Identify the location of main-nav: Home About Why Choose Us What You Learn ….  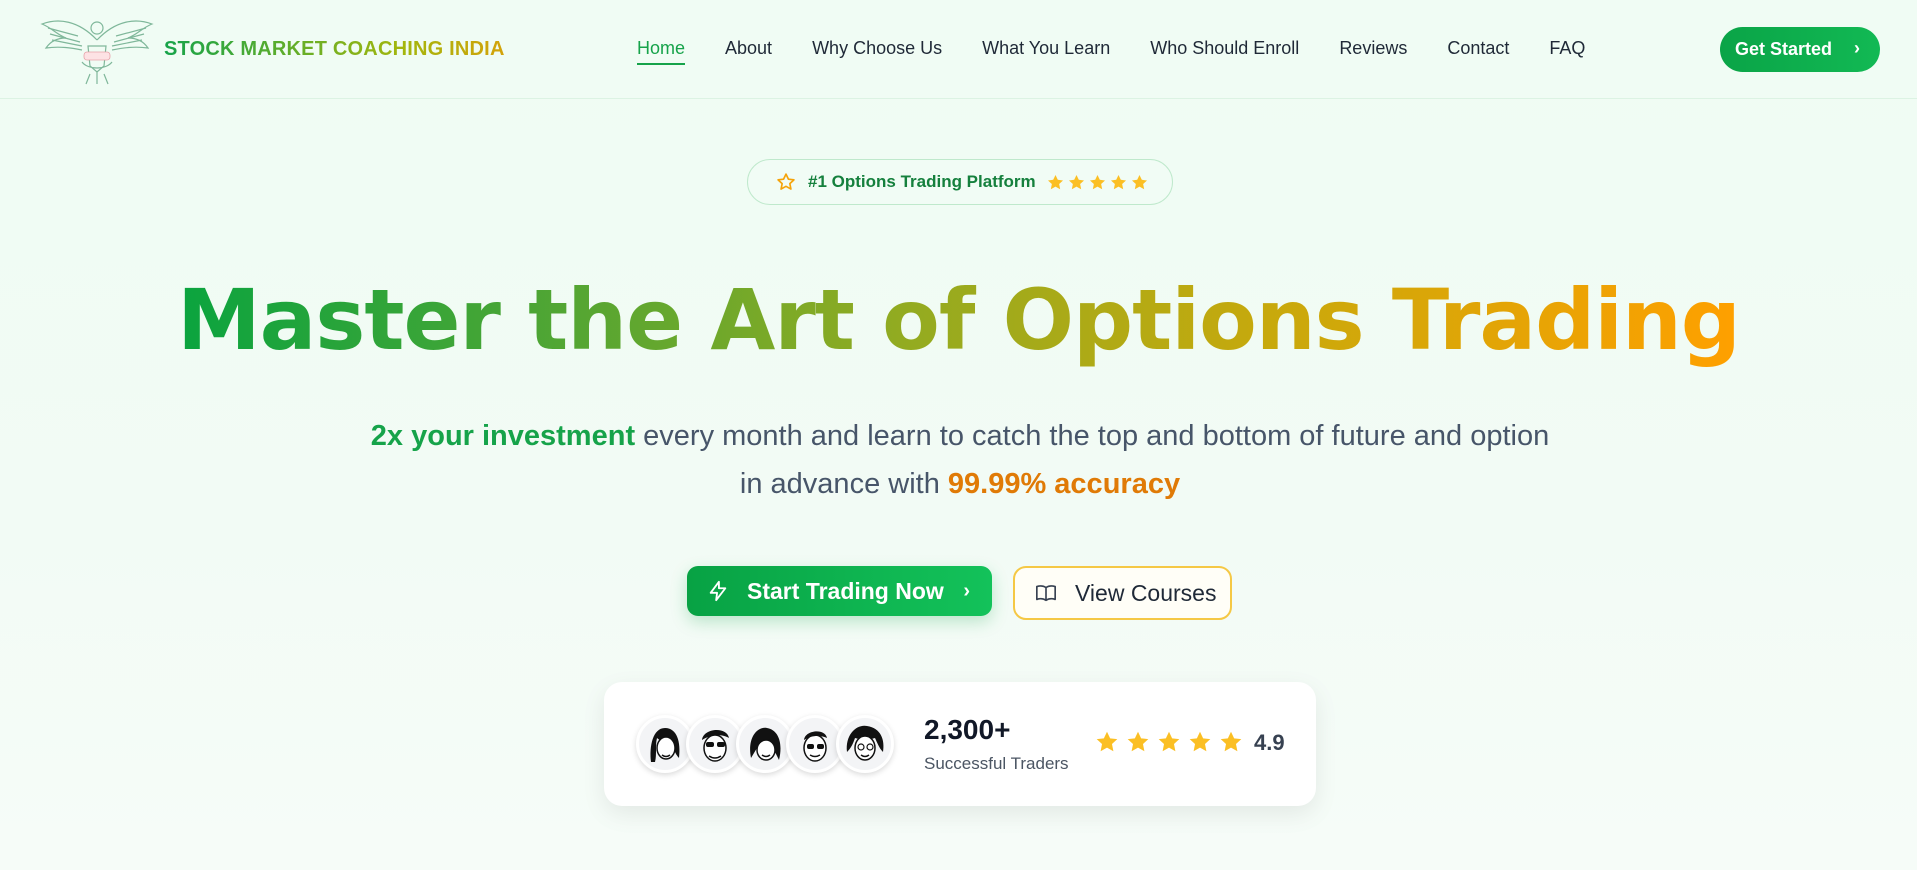
(1131, 51).